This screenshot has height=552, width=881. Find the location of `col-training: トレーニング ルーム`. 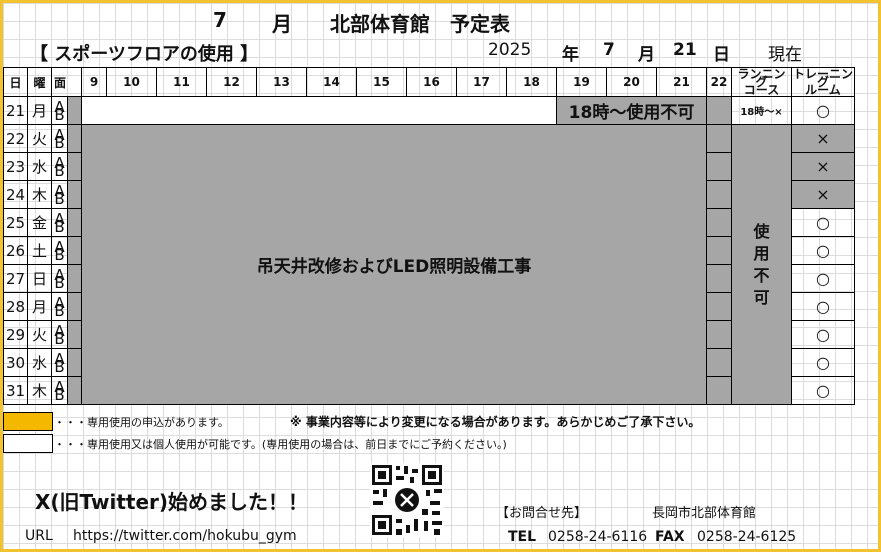

col-training: トレーニング ルーム is located at coordinates (823, 82).